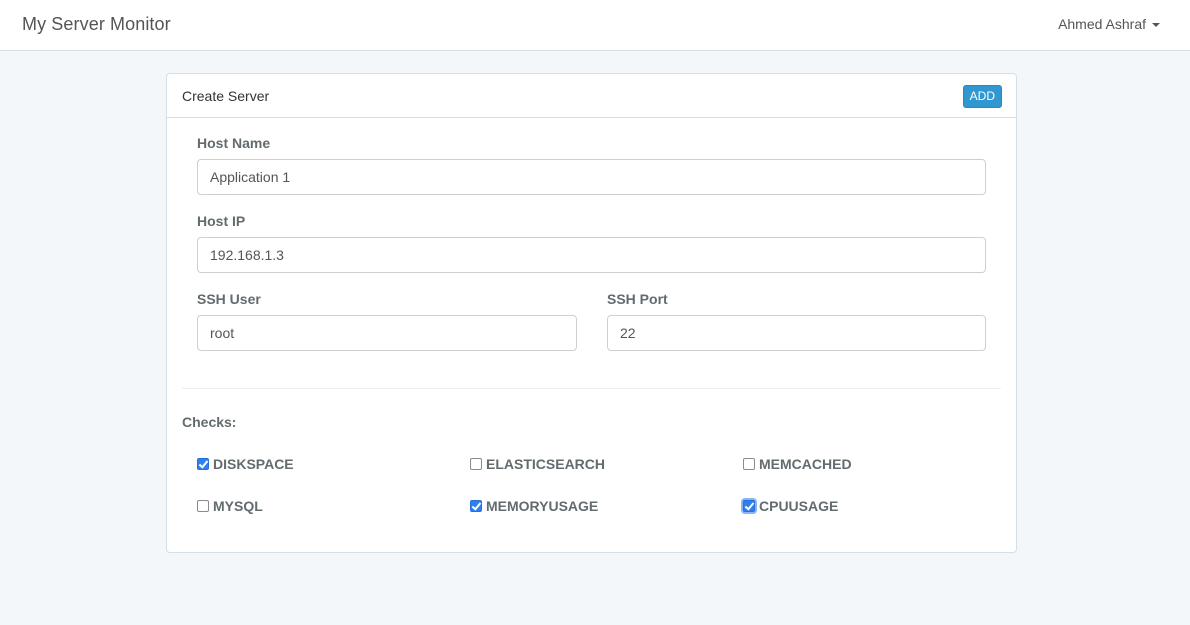  I want to click on user-menu-dropdown: Ahmed Ashraf, so click(1109, 24).